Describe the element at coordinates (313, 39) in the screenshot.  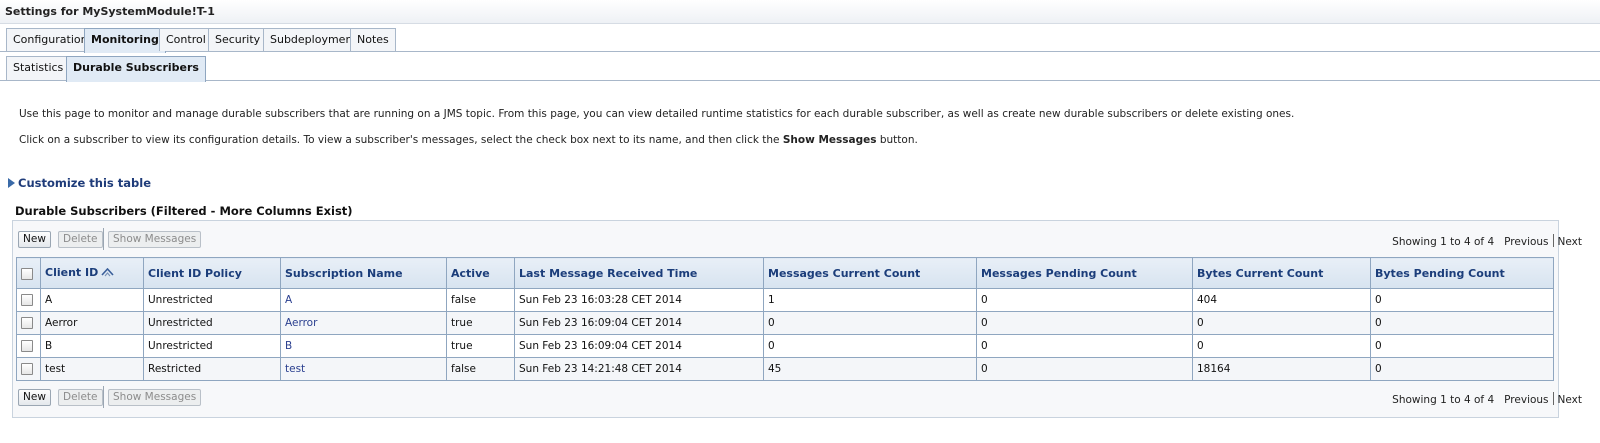
I see `tab-subdeployment: Subdeployment` at that location.